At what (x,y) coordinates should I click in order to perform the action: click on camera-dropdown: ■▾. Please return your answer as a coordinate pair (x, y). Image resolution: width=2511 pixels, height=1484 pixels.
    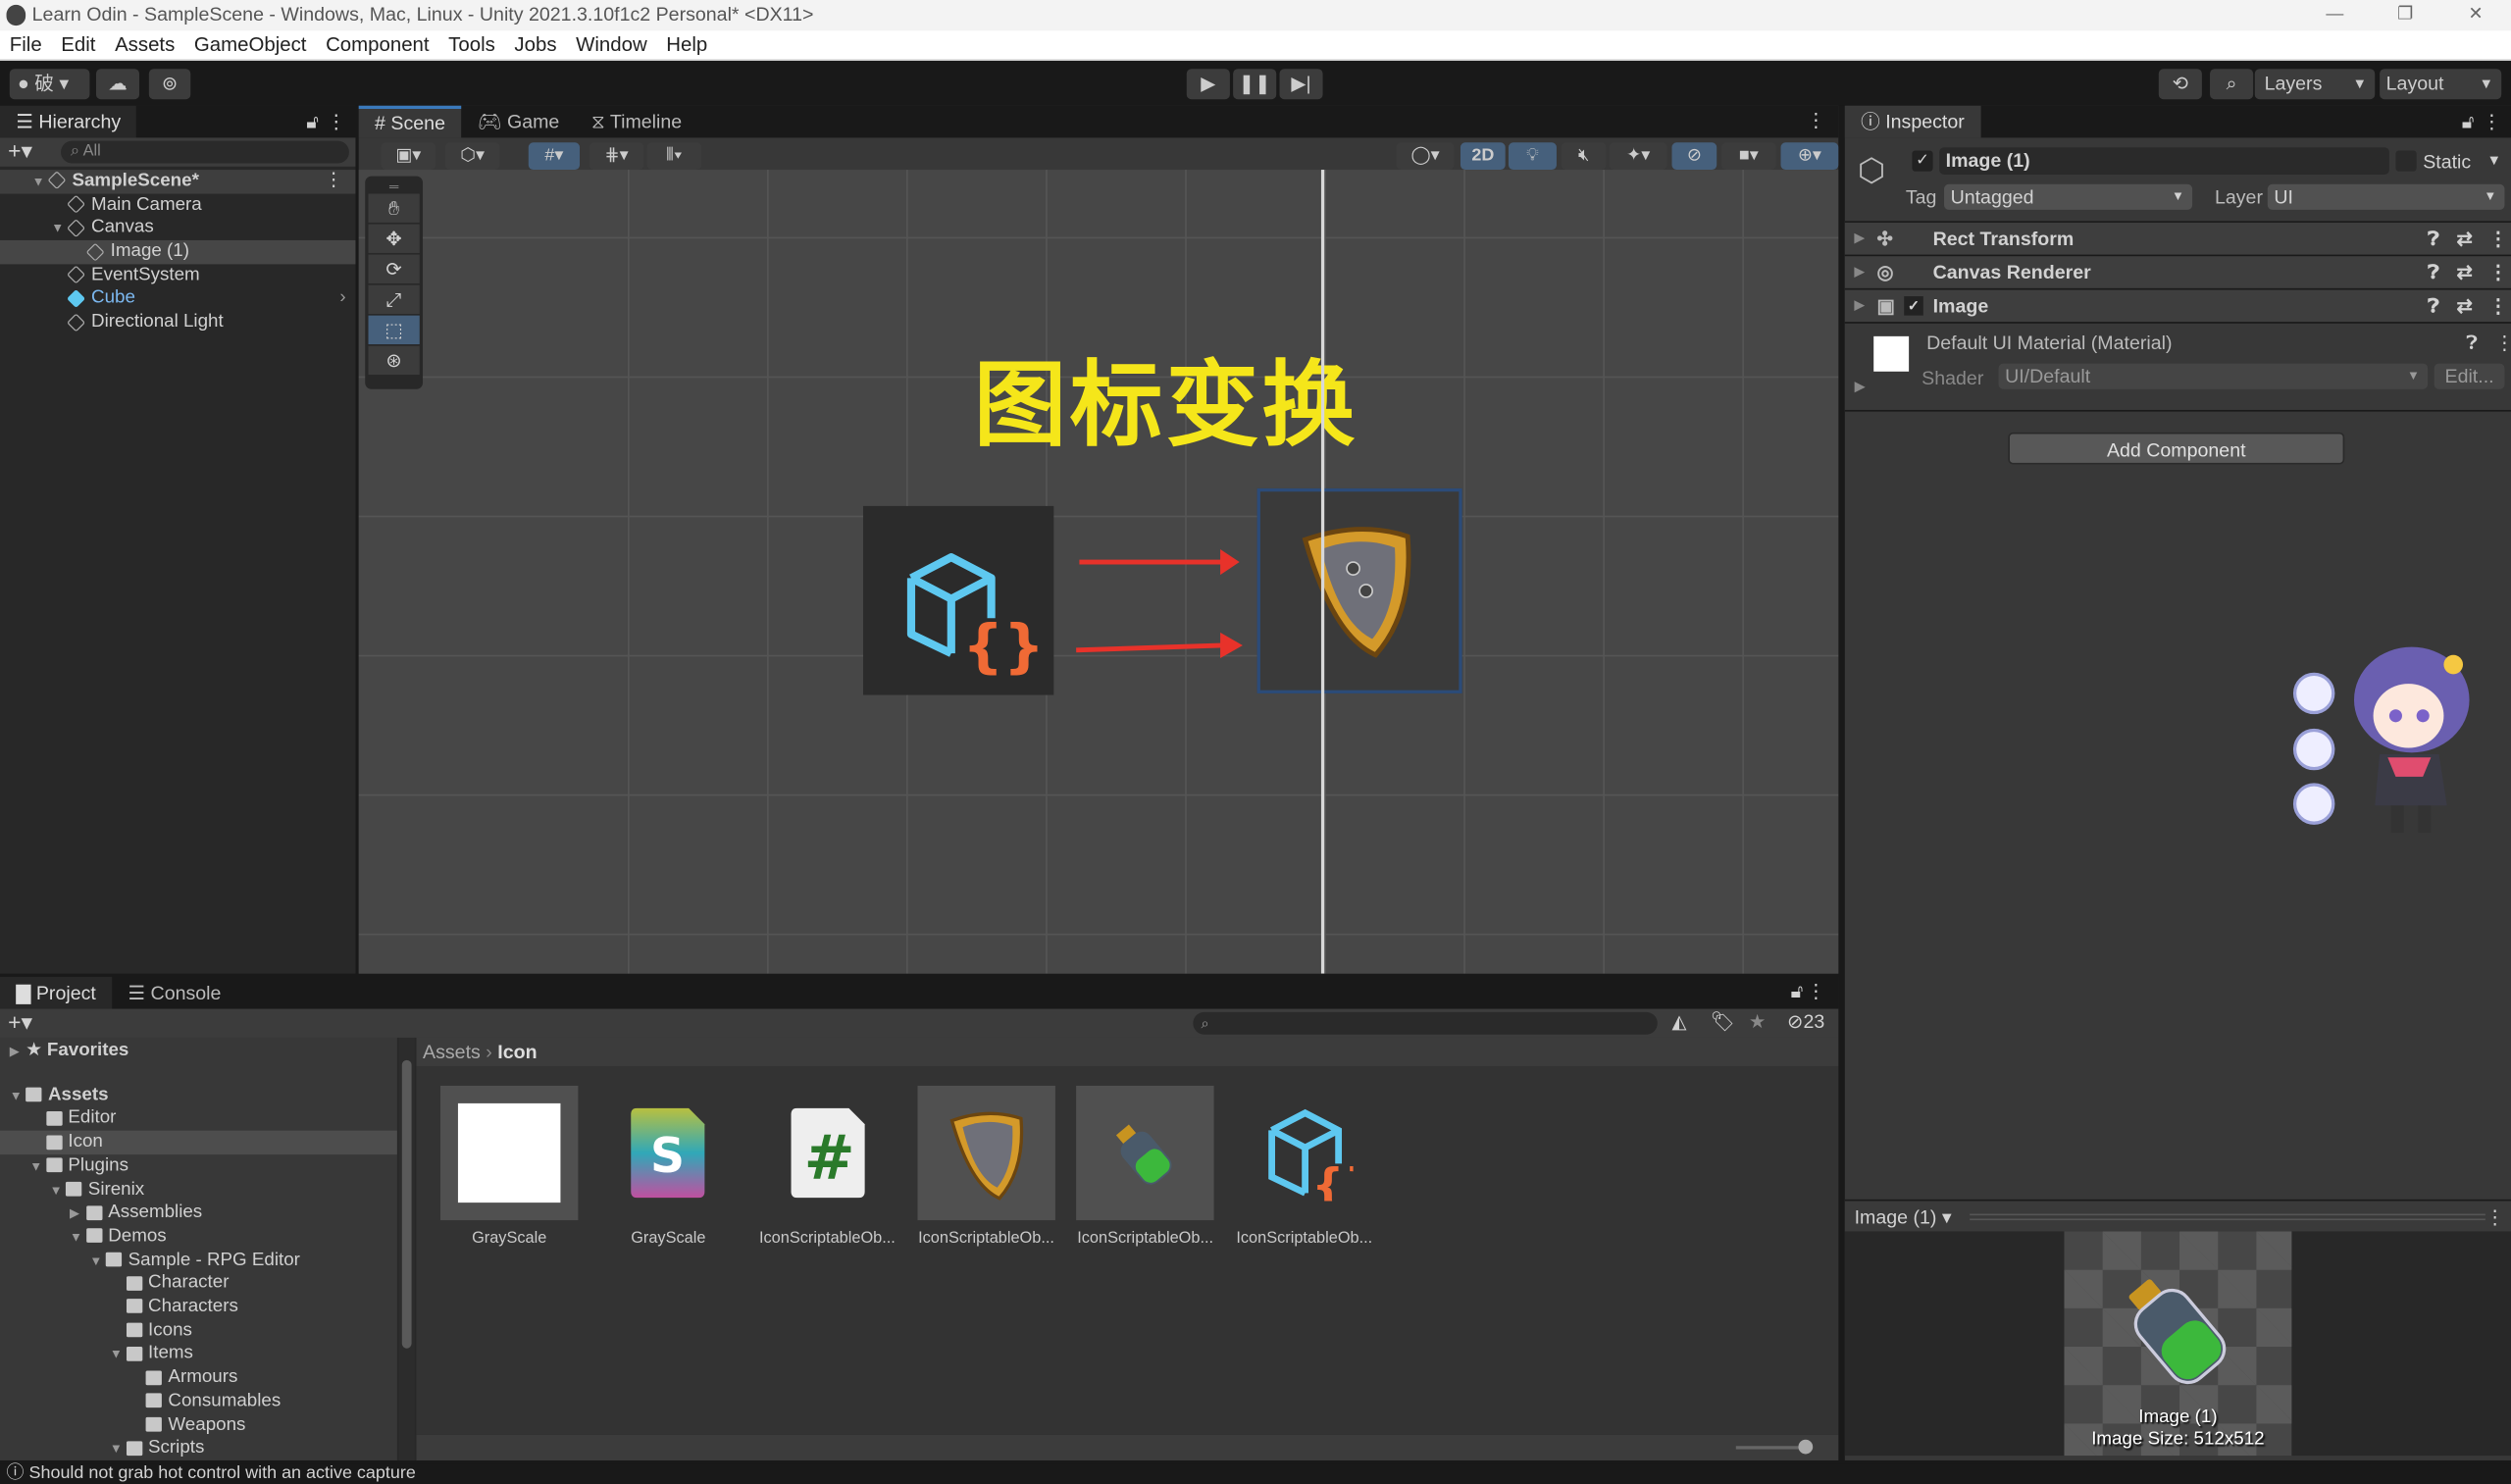
    Looking at the image, I should click on (1748, 157).